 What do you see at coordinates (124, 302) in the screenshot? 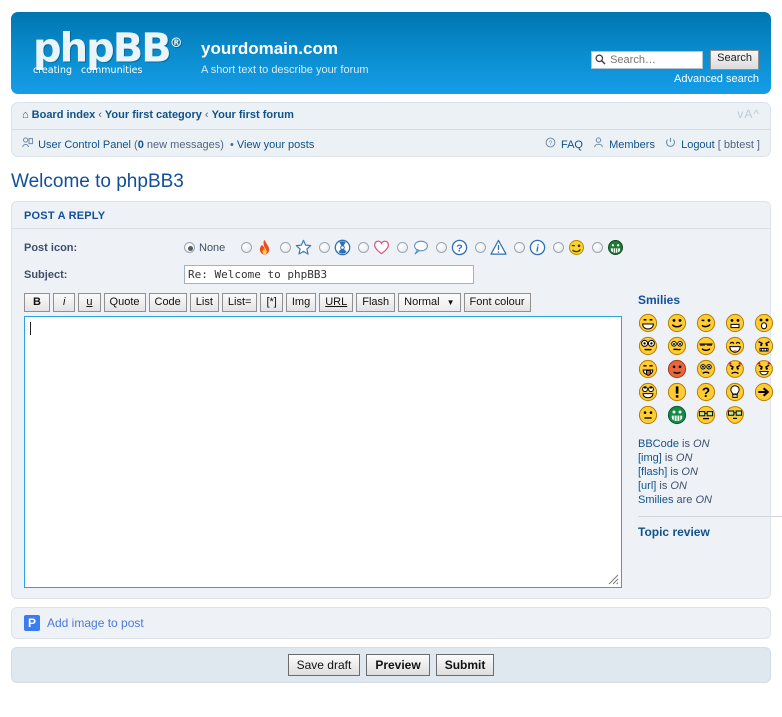
I see `quote-button: Quote` at bounding box center [124, 302].